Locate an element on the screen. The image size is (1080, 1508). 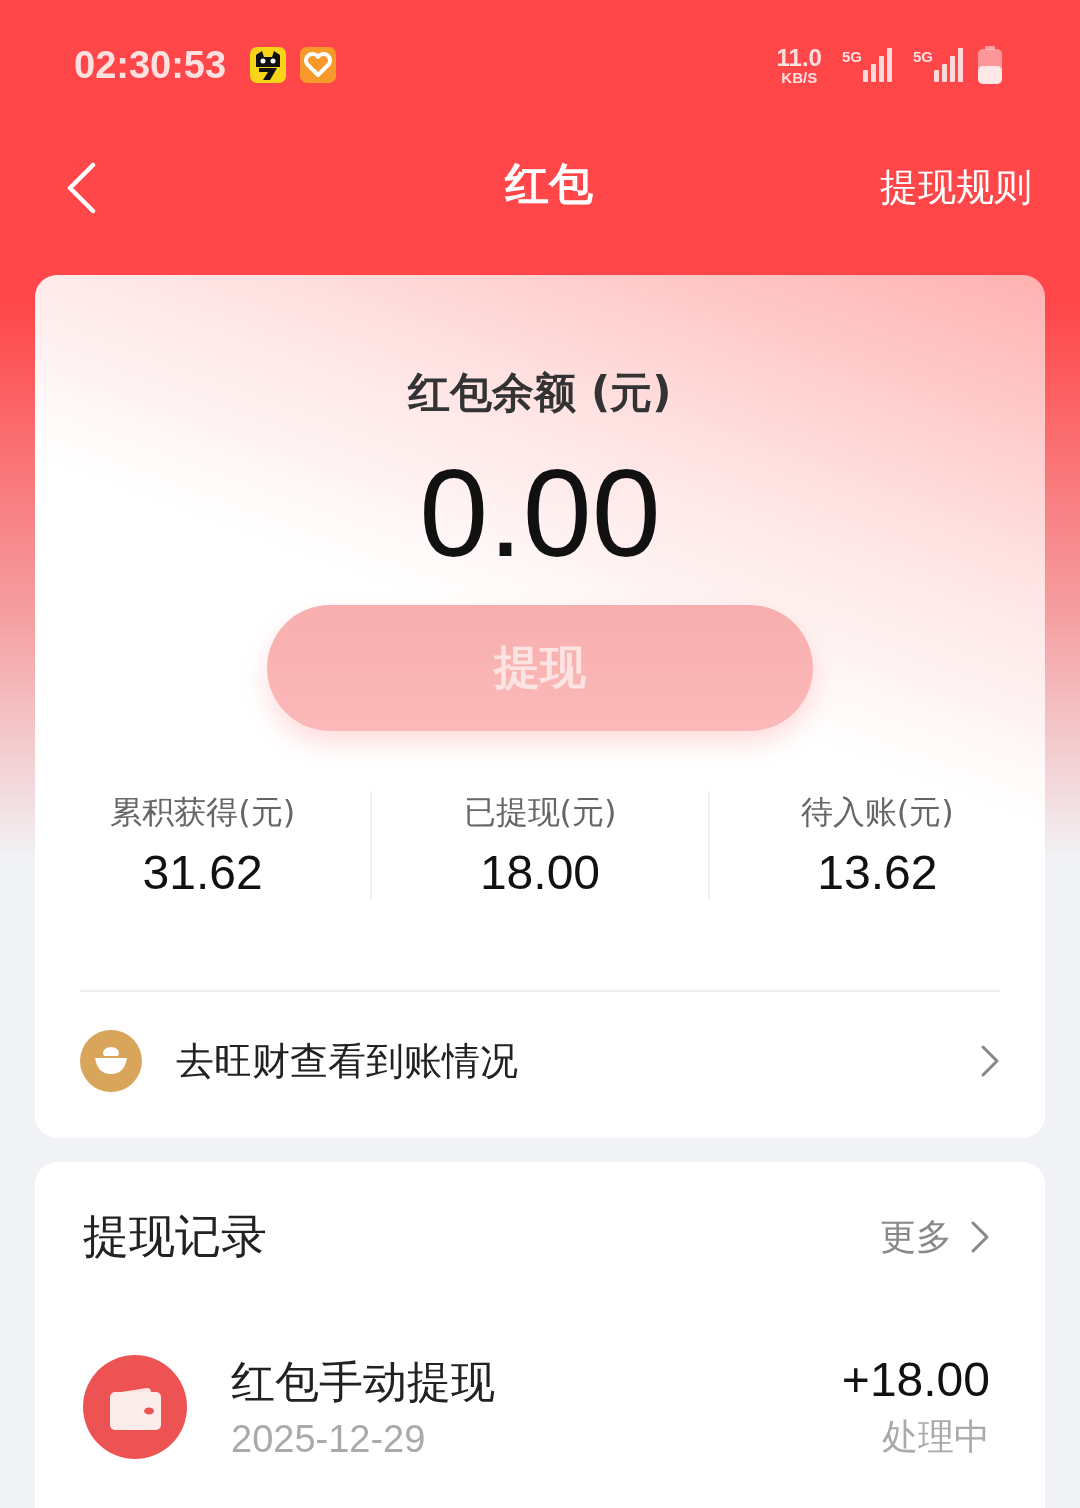
record-date: 2025-12-29 is located at coordinates (329, 1439).